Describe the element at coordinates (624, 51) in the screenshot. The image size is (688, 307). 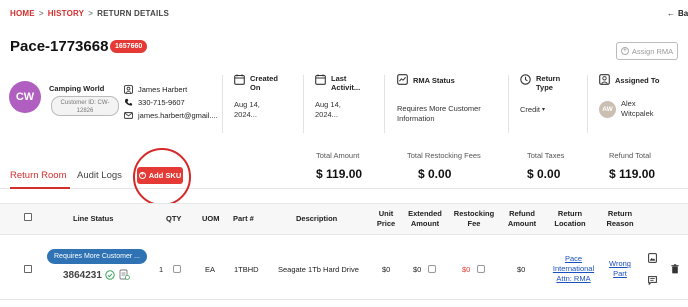
I see `plus-circle-icon: +` at that location.